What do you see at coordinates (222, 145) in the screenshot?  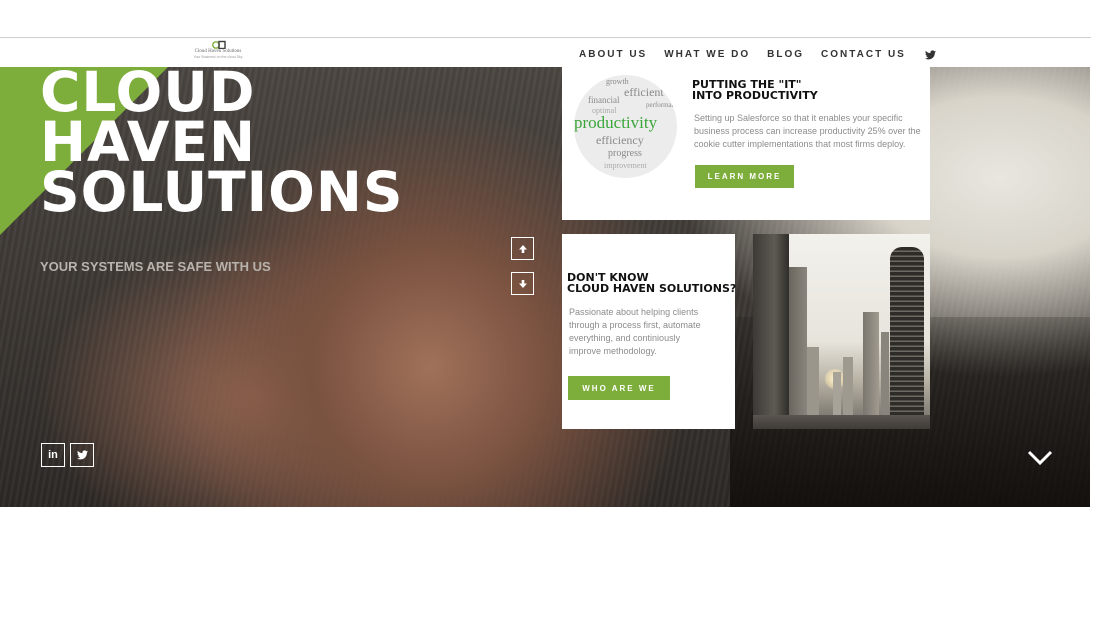 I see `hero-title: CLOUD HAVEN SOLUTIONS` at bounding box center [222, 145].